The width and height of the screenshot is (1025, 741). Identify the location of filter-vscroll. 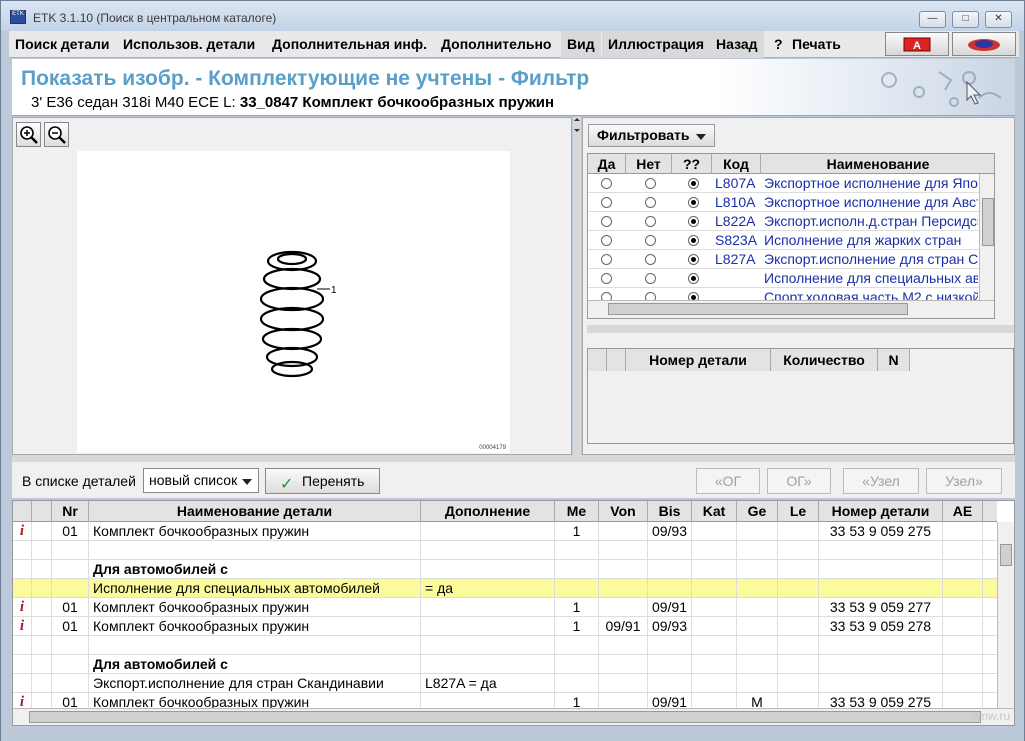
(986, 237).